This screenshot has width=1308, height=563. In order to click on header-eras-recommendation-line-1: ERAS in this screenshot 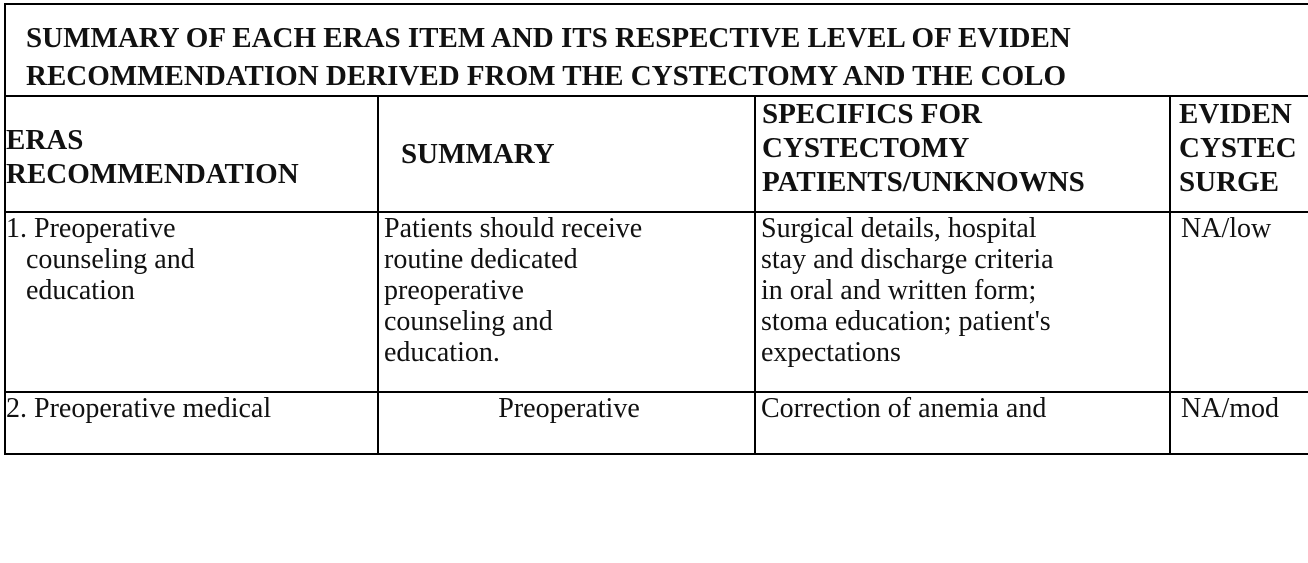, I will do `click(45, 140)`.